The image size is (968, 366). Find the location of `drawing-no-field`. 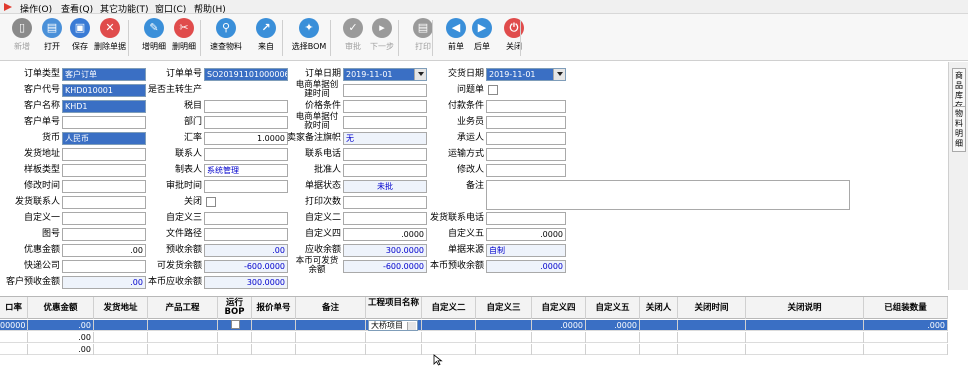

drawing-no-field is located at coordinates (104, 234).